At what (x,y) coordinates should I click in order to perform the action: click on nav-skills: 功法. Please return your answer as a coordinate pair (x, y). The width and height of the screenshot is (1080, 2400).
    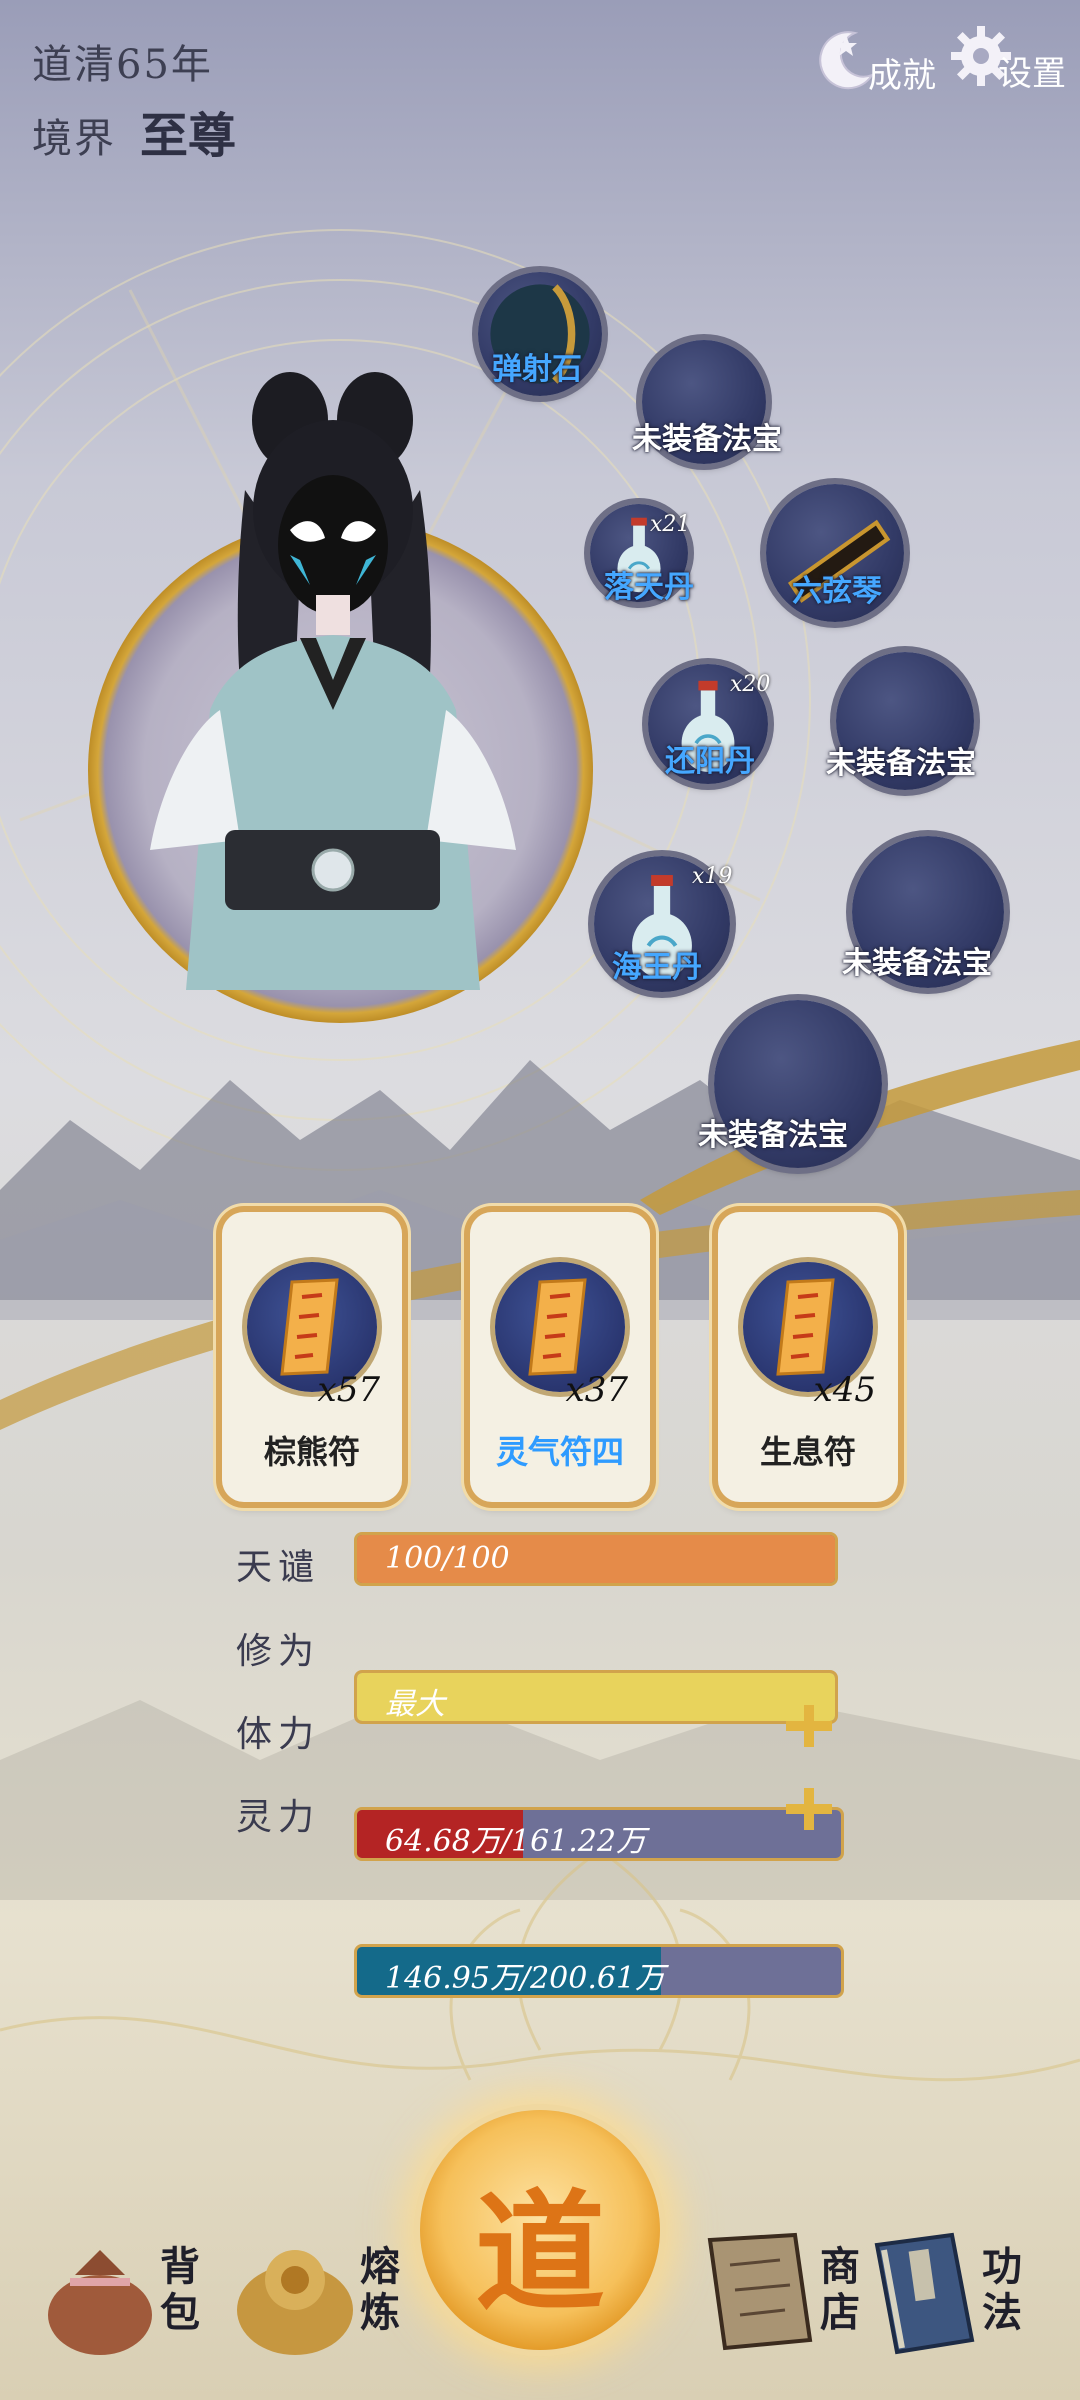
    Looking at the image, I should click on (945, 2290).